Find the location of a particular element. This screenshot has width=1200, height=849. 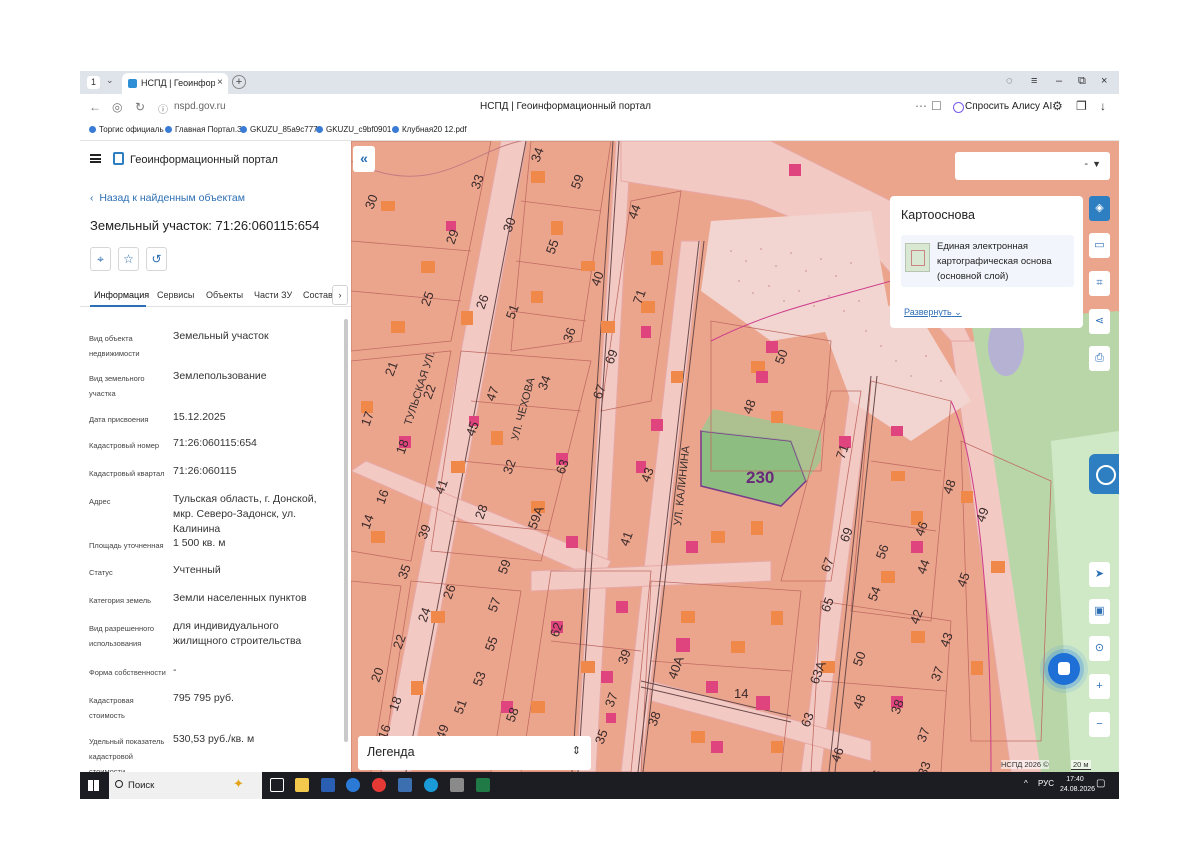

site-info-icon: ⓘ is located at coordinates (163, 108).